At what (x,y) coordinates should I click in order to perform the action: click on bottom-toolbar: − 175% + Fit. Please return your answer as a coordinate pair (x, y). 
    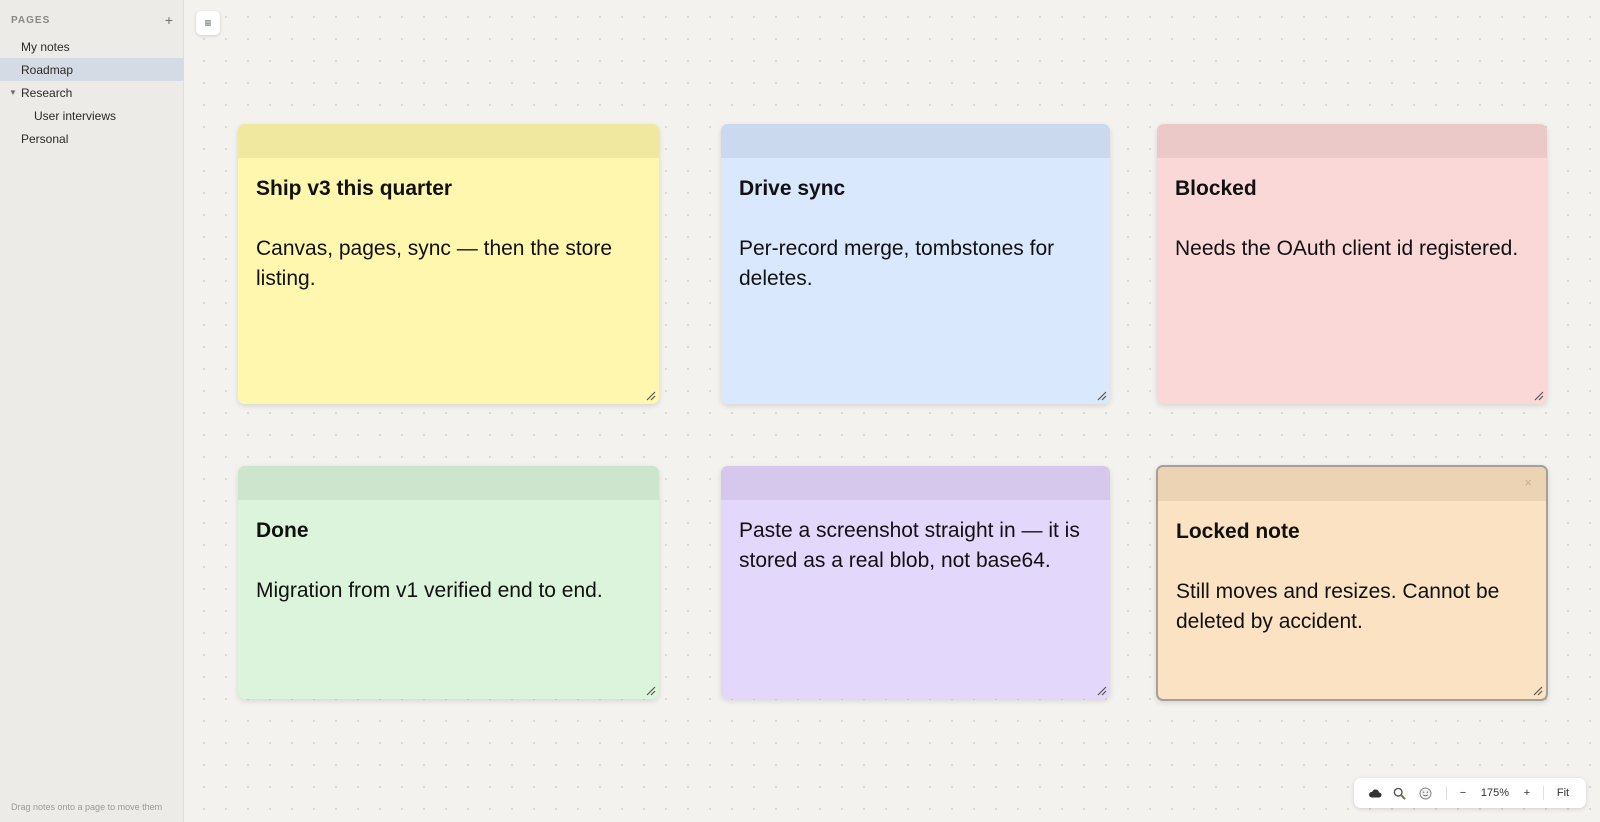
    Looking at the image, I should click on (1470, 793).